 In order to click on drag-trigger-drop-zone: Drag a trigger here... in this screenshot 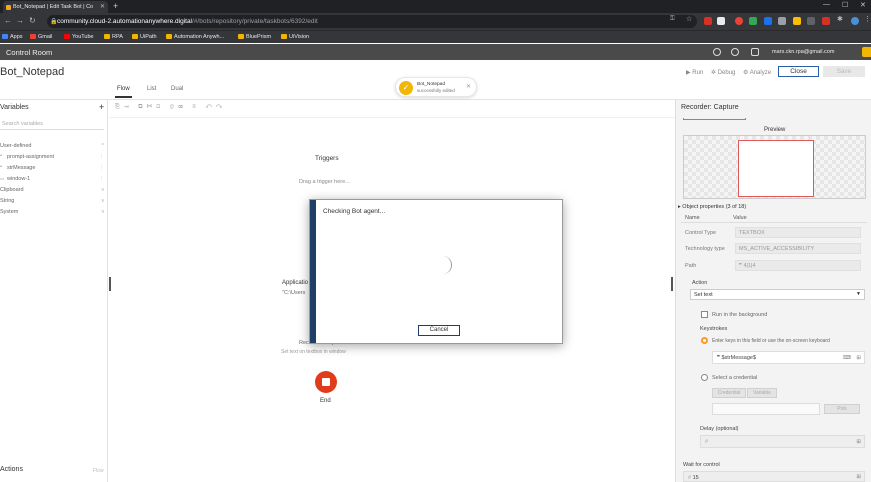, I will do `click(324, 182)`.